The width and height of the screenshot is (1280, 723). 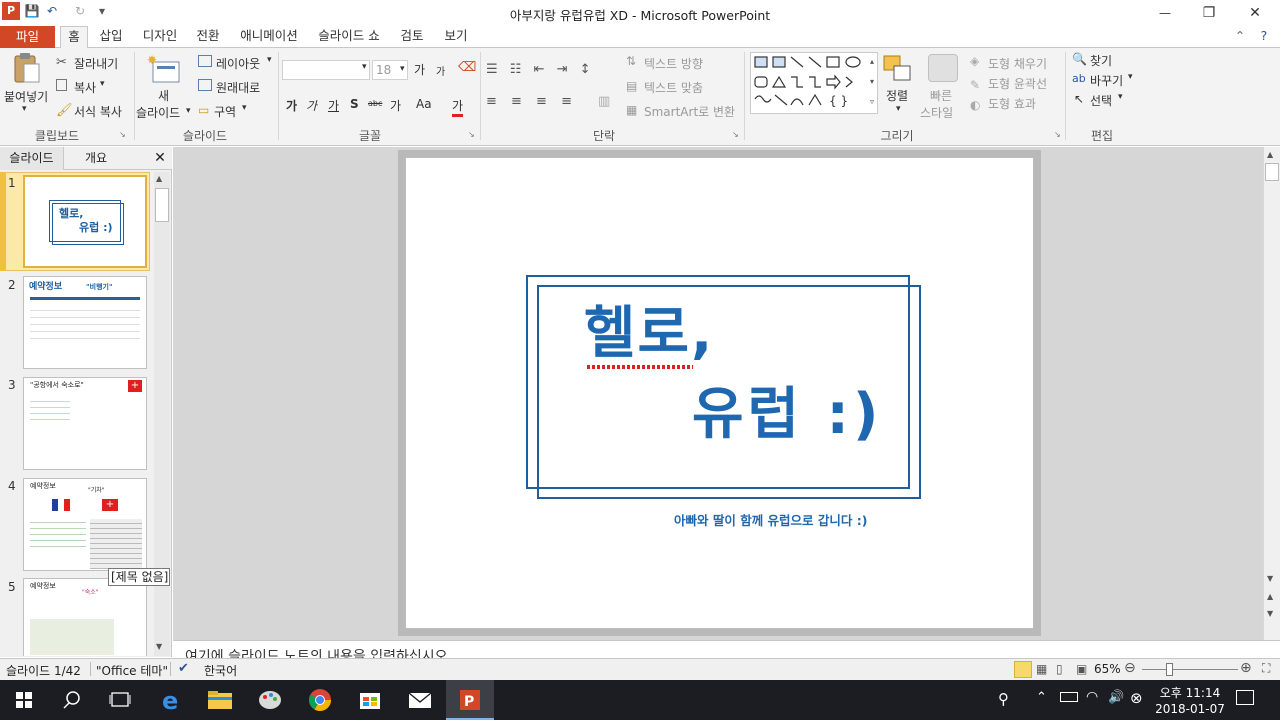 What do you see at coordinates (158, 112) in the screenshot?
I see `new-slide-label-2: 슬라이드` at bounding box center [158, 112].